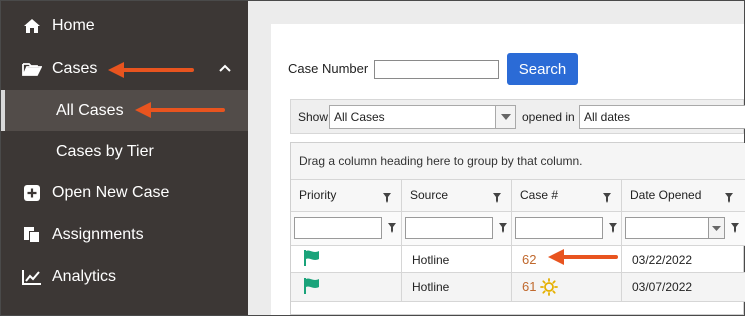 This screenshot has height=316, width=745. I want to click on opened-in-select-value: All dates, so click(607, 117).